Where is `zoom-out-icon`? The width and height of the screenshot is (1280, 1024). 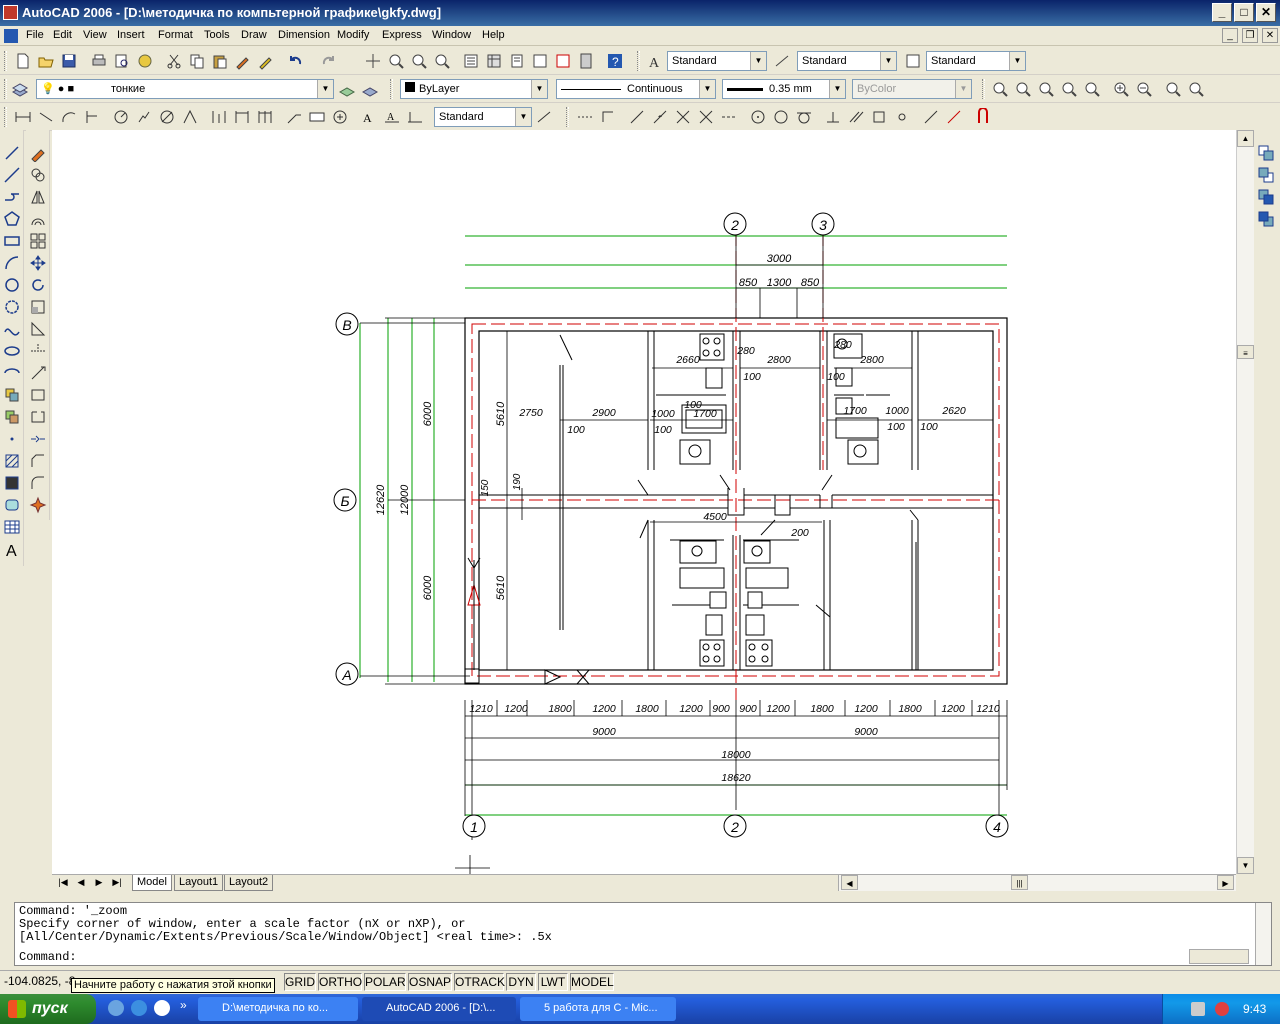
zoom-out-icon is located at coordinates (1144, 89).